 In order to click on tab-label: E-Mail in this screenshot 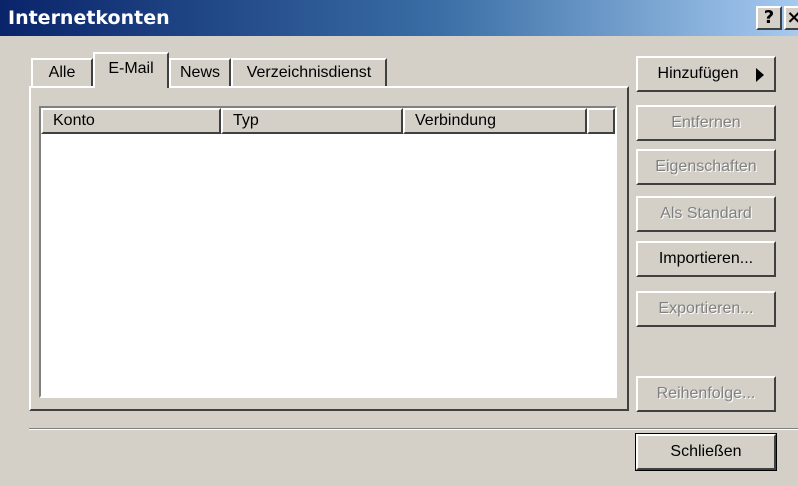, I will do `click(131, 68)`.